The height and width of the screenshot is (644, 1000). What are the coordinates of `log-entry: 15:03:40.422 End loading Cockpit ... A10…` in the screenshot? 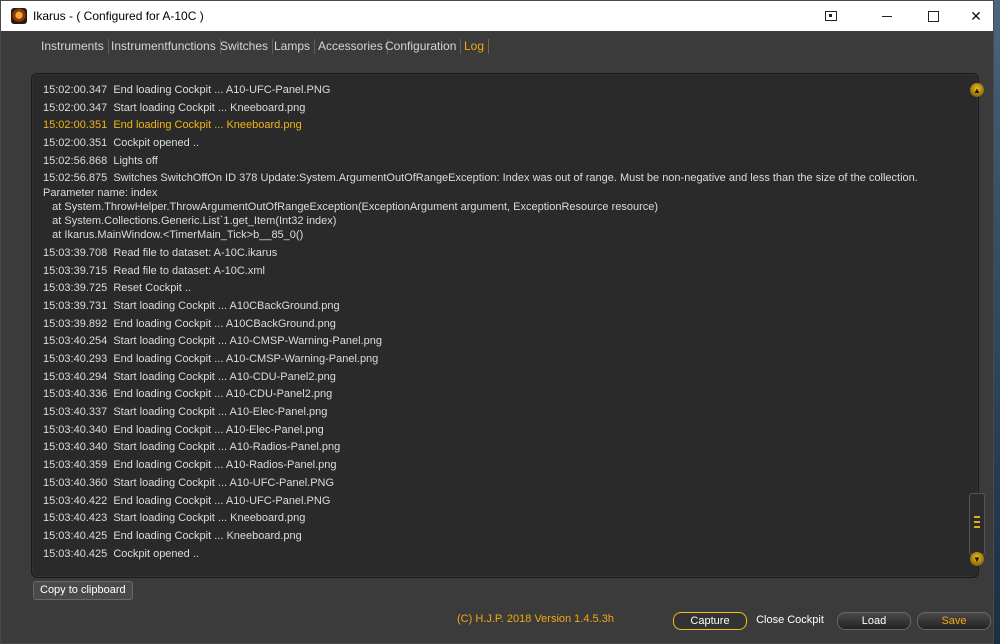 It's located at (187, 500).